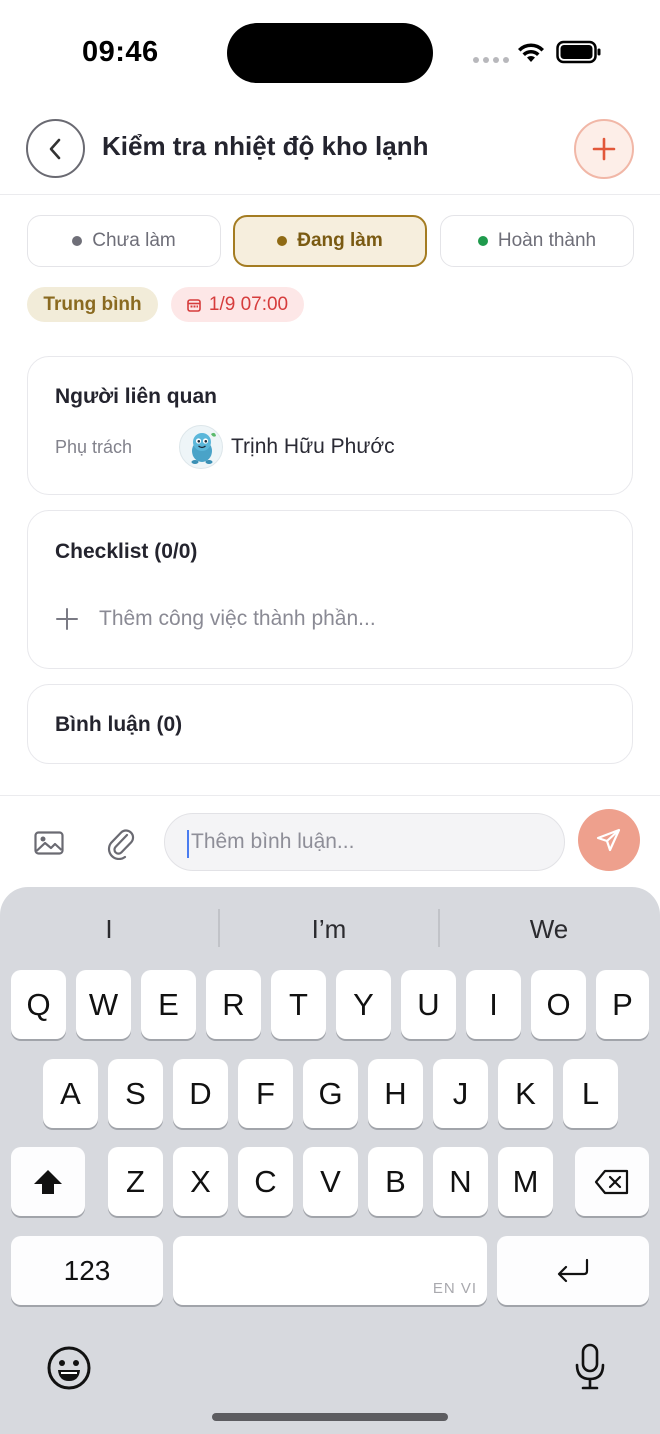 This screenshot has height=1434, width=660. I want to click on add-button, so click(604, 149).